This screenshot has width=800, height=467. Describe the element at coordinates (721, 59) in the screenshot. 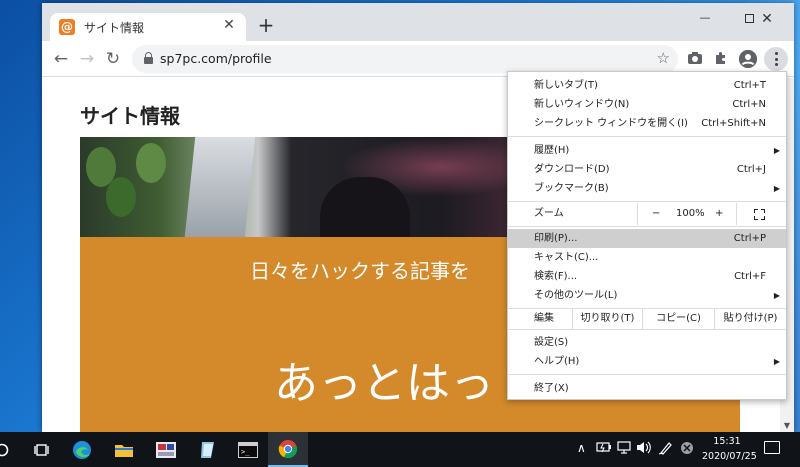

I see `extensions-puzzle-icon` at that location.